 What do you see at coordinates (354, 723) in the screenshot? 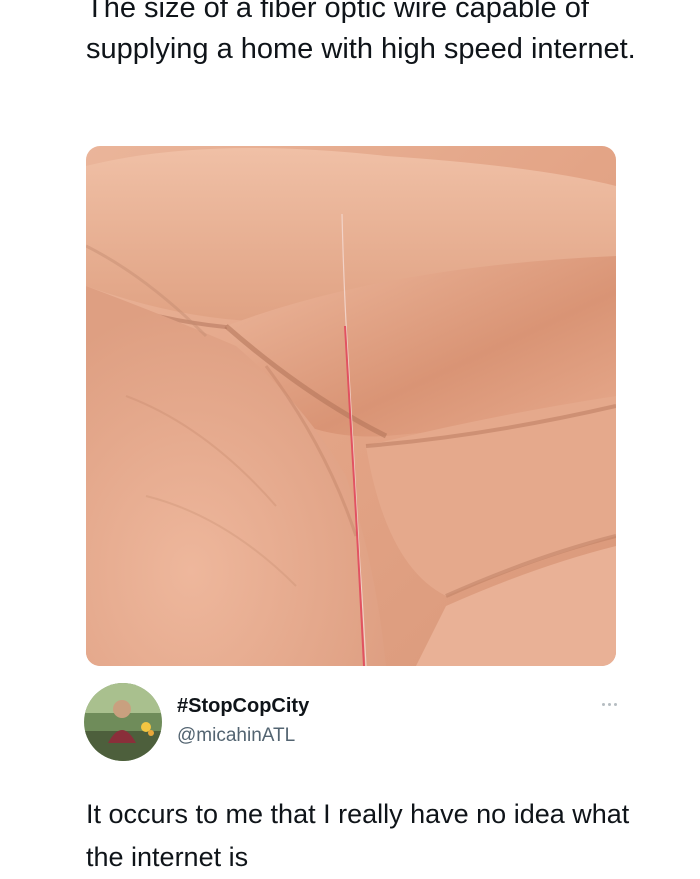
I see `tweet-author: #StopCopCity @micahinATL` at bounding box center [354, 723].